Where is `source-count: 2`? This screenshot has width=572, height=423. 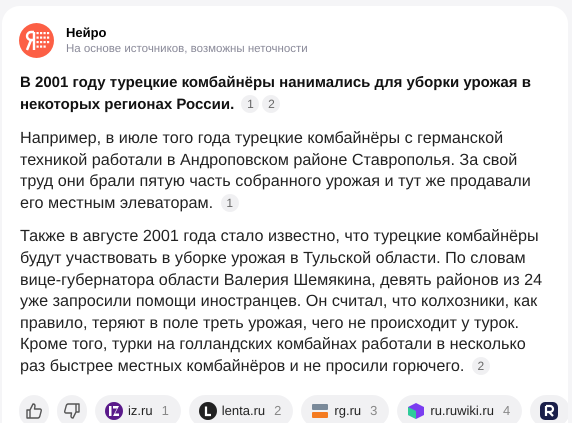 source-count: 2 is located at coordinates (278, 411).